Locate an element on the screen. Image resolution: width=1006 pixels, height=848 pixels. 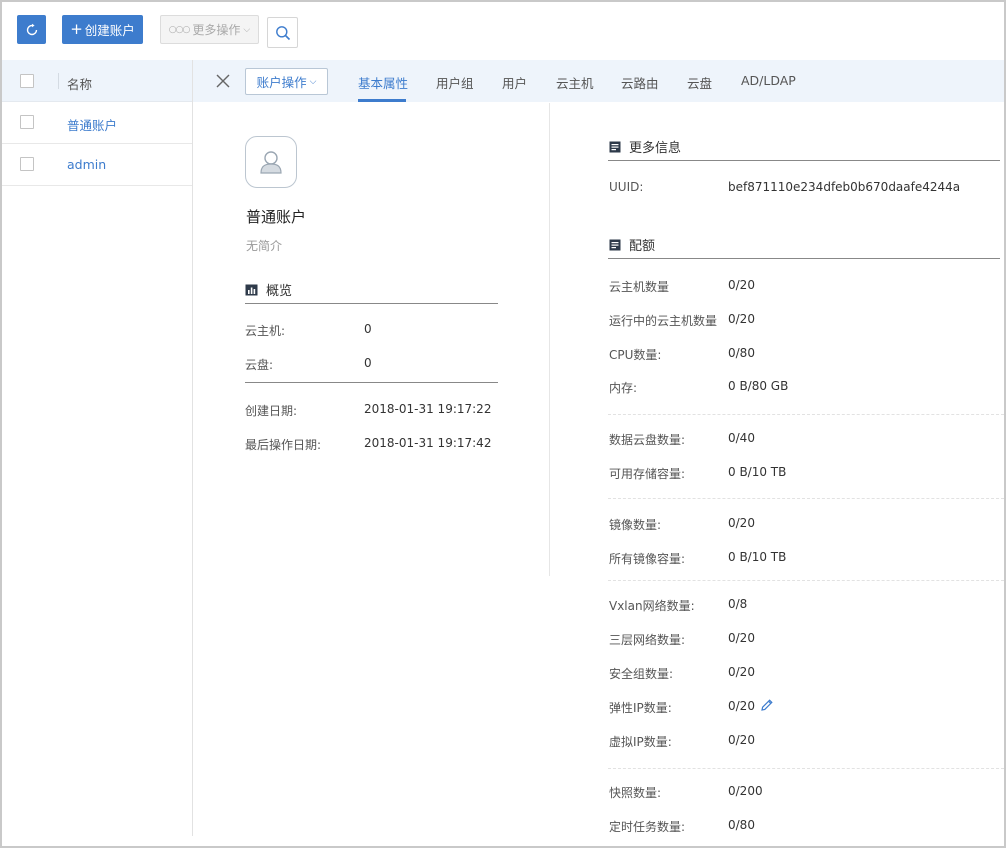
volume-count-label: 云盘: is located at coordinates (259, 365).